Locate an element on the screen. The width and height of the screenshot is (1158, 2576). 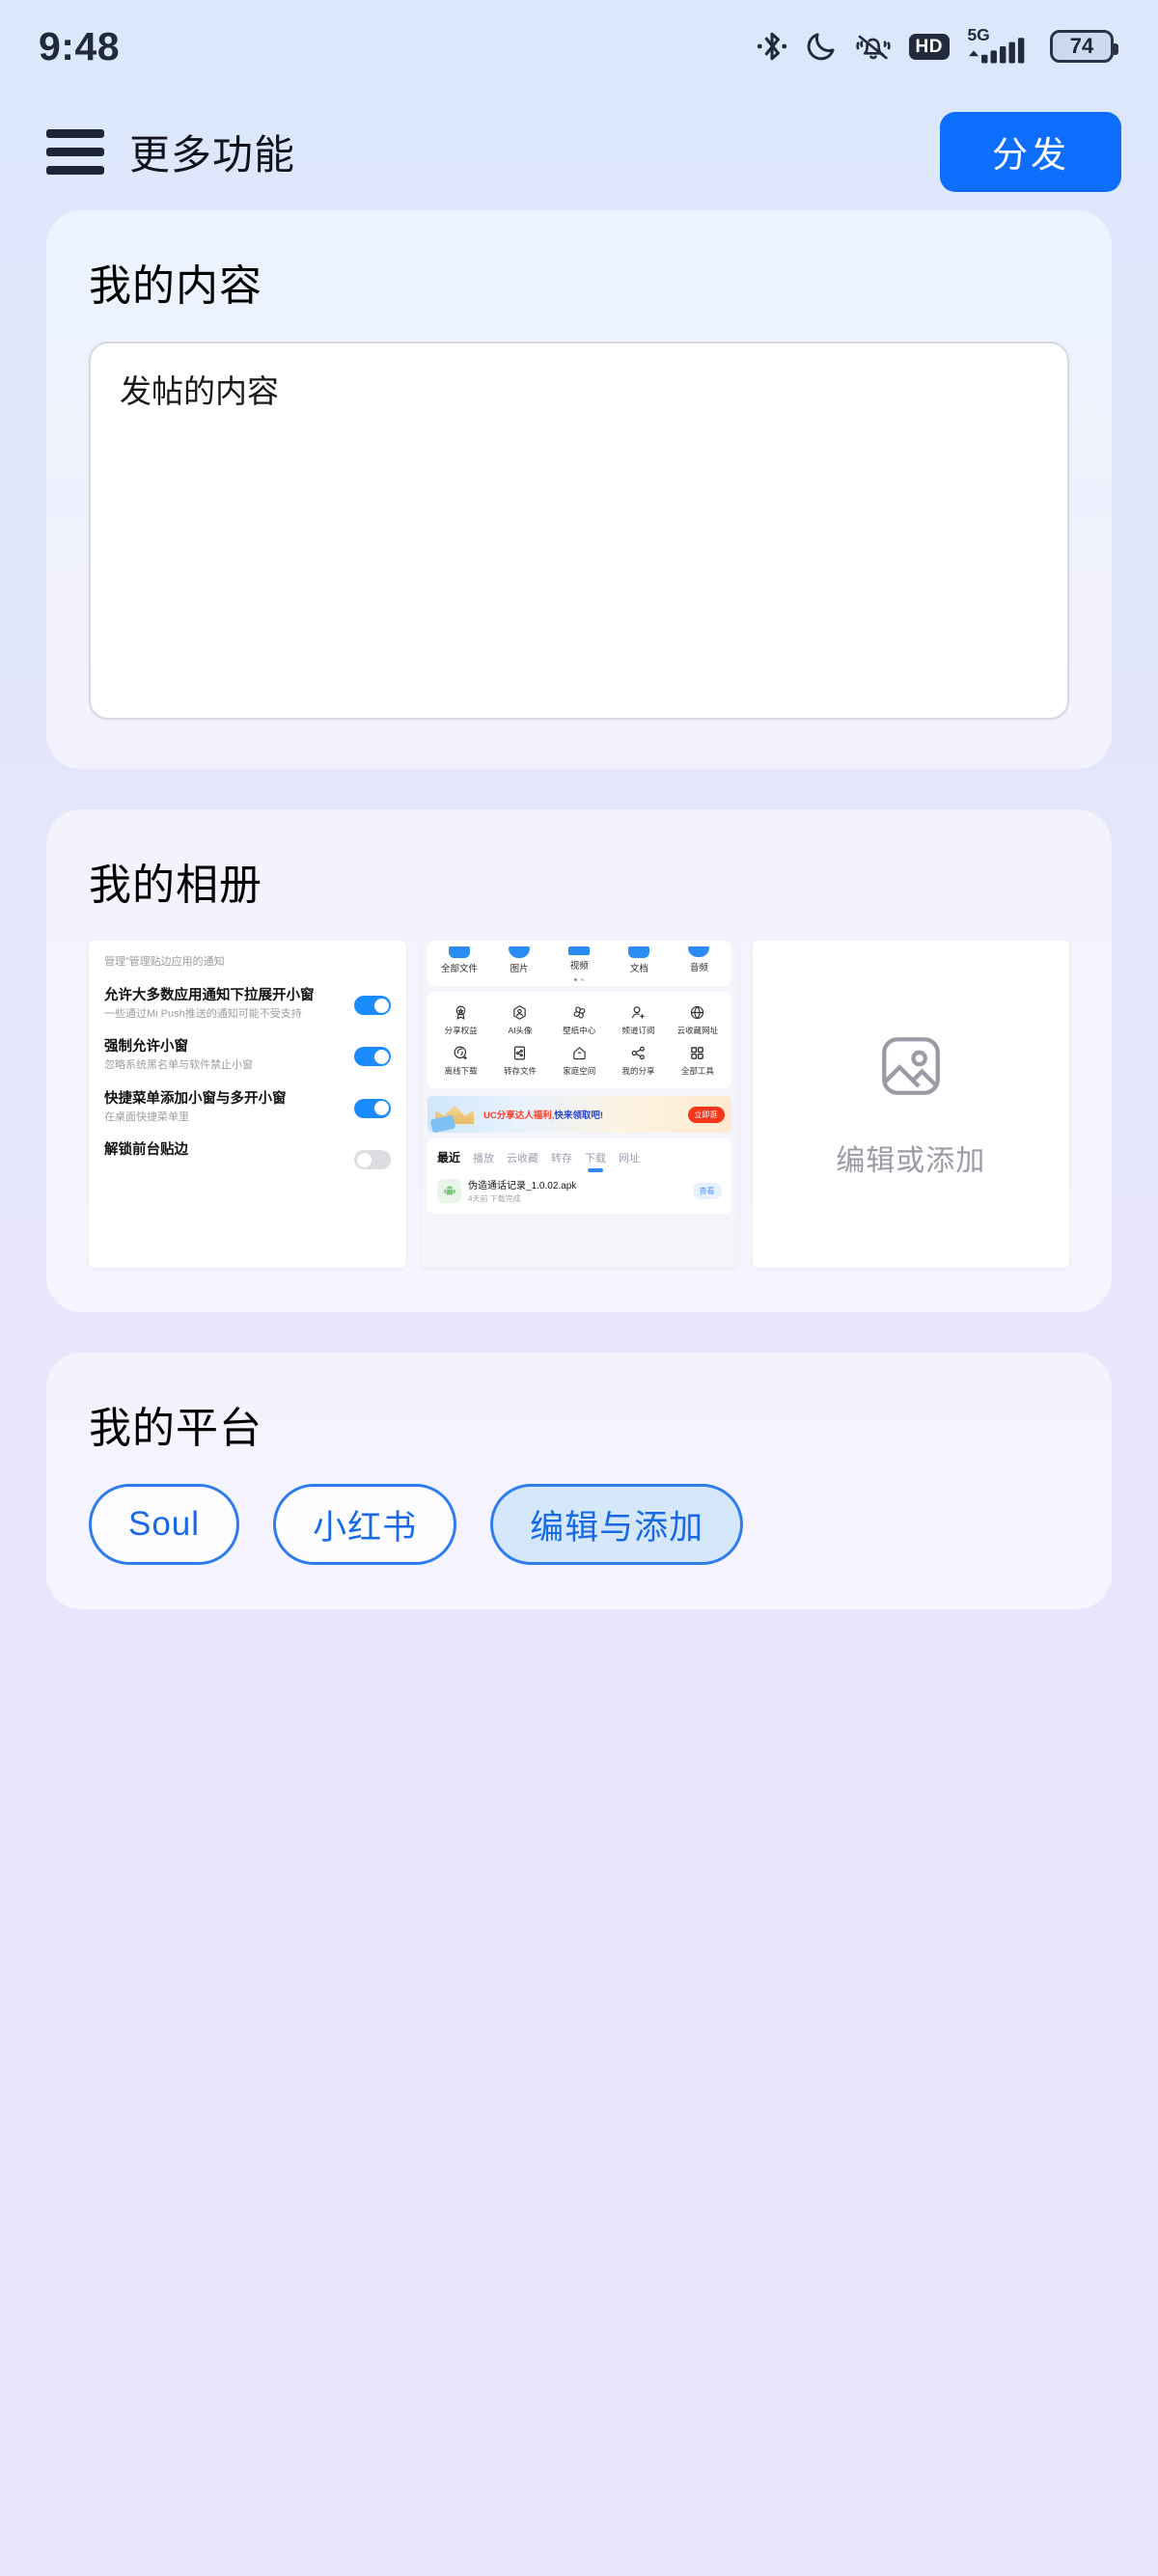
status-bar-icons: HD 5G 74 is located at coordinates (937, 46).